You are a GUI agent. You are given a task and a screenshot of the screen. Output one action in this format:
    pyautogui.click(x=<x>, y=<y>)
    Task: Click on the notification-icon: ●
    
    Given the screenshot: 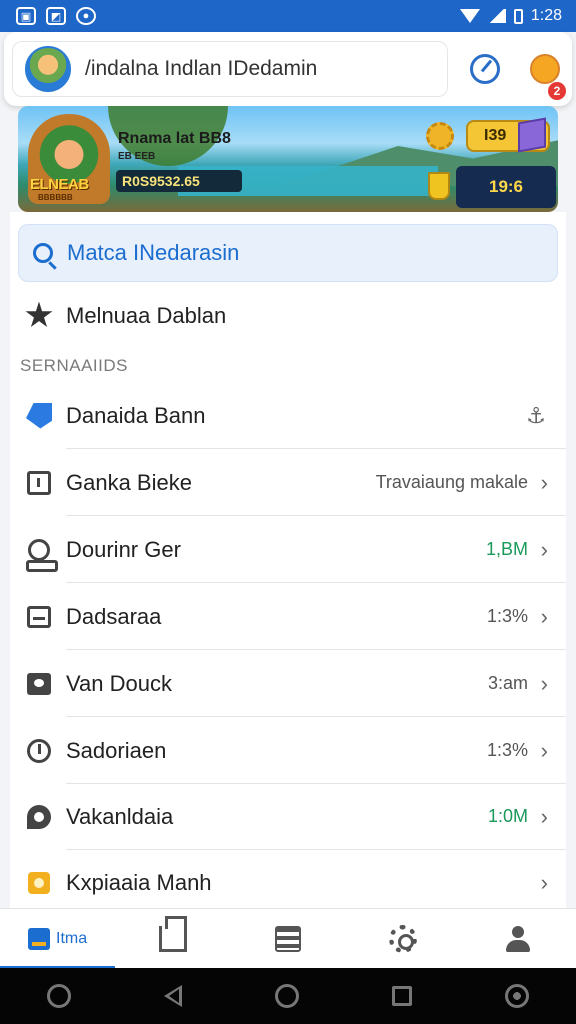 What is the action you would take?
    pyautogui.click(x=86, y=16)
    